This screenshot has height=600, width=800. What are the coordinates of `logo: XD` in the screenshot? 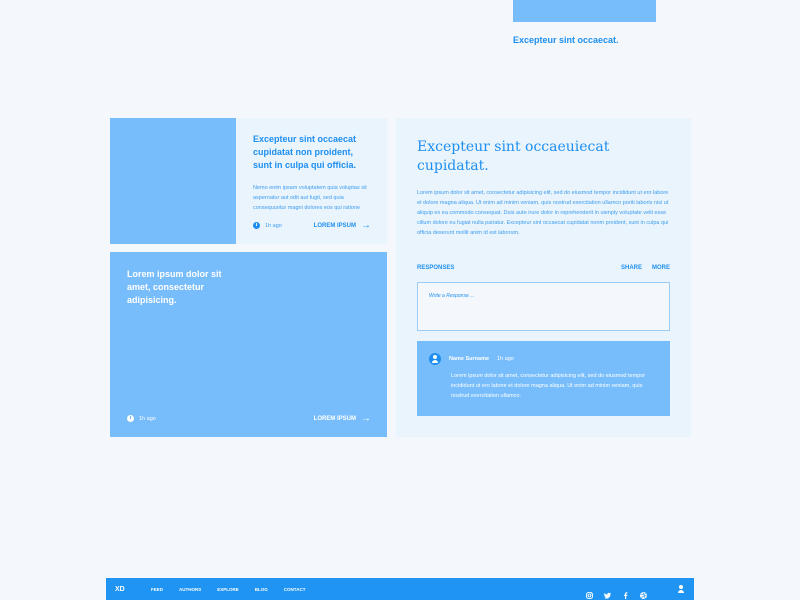 It's located at (133, 589).